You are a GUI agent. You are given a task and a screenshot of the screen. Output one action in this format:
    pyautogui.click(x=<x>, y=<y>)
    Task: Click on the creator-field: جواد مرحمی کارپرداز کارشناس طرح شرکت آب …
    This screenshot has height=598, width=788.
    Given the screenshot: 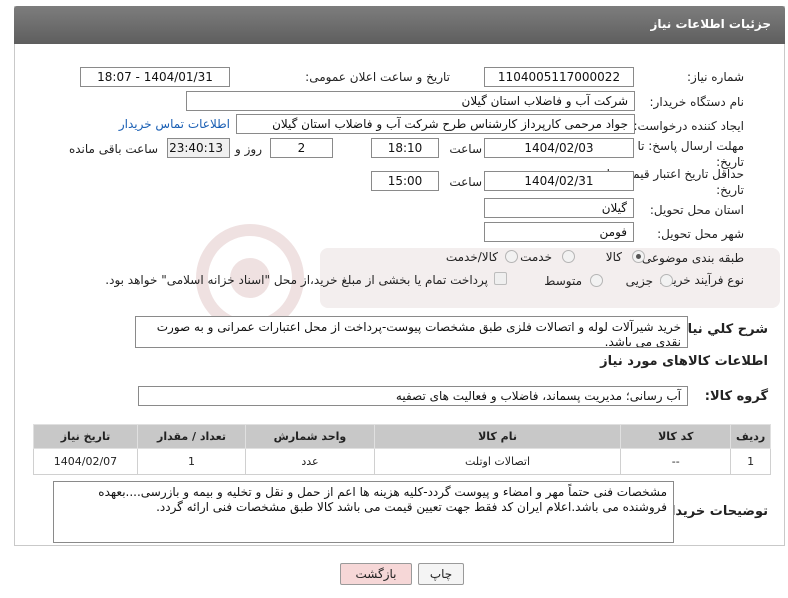 What is the action you would take?
    pyautogui.click(x=435, y=124)
    